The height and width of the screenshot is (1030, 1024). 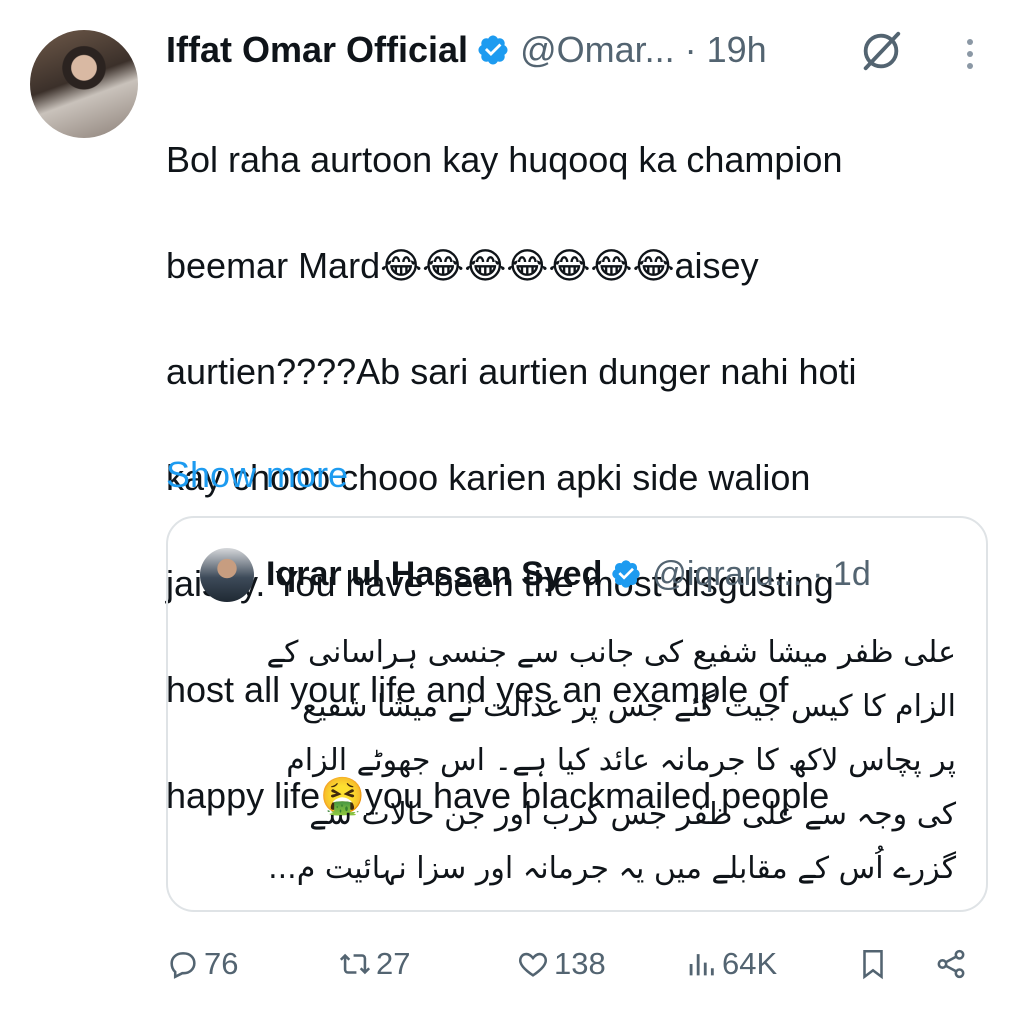 What do you see at coordinates (504, 159) in the screenshot?
I see `tweet-text-line: Bol raha aurtoon kay huqooq ka champion` at bounding box center [504, 159].